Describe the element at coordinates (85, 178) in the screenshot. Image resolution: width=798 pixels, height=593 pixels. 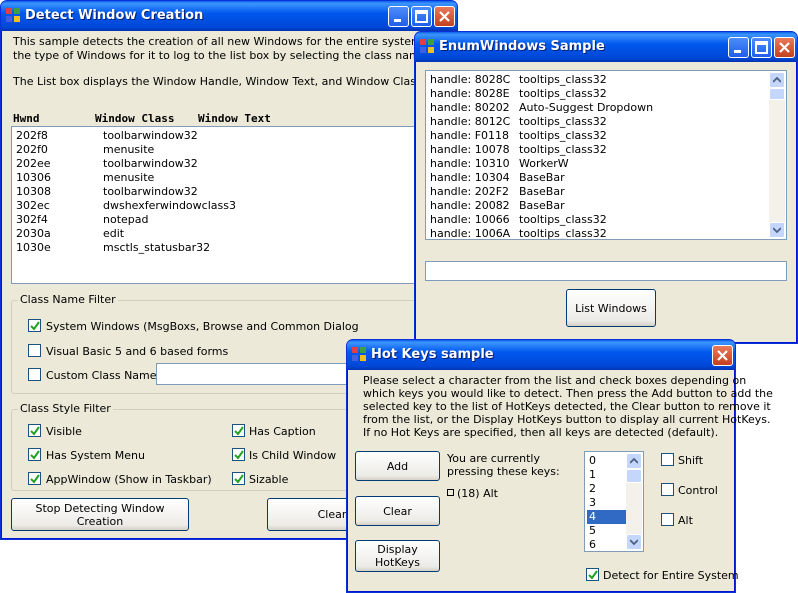
I see `list-item: 10306 menusite` at that location.